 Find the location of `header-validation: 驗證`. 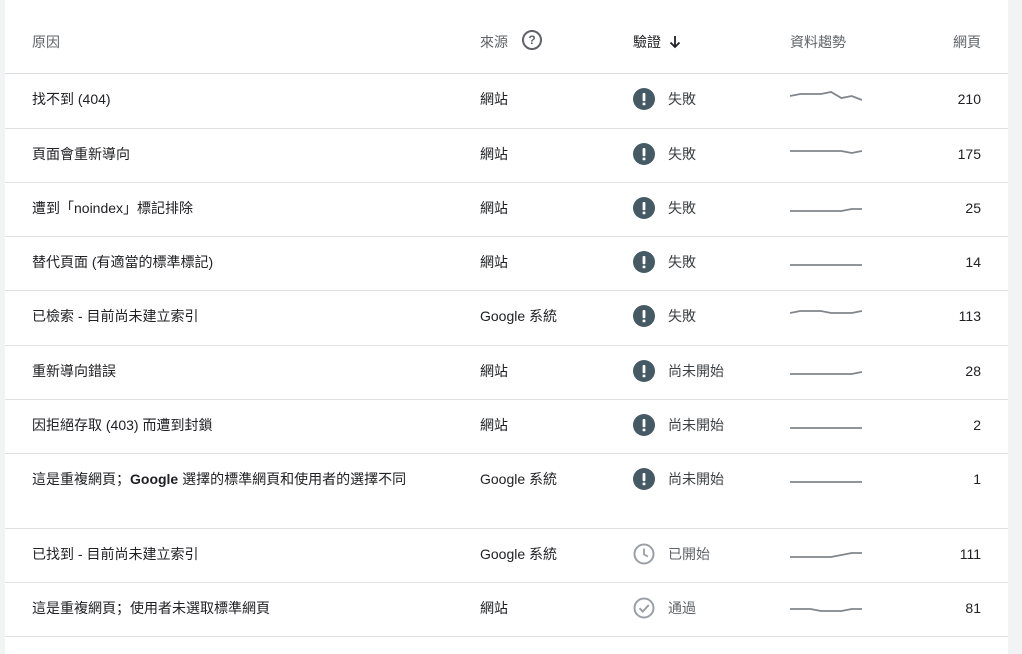

header-validation: 驗證 is located at coordinates (657, 42).